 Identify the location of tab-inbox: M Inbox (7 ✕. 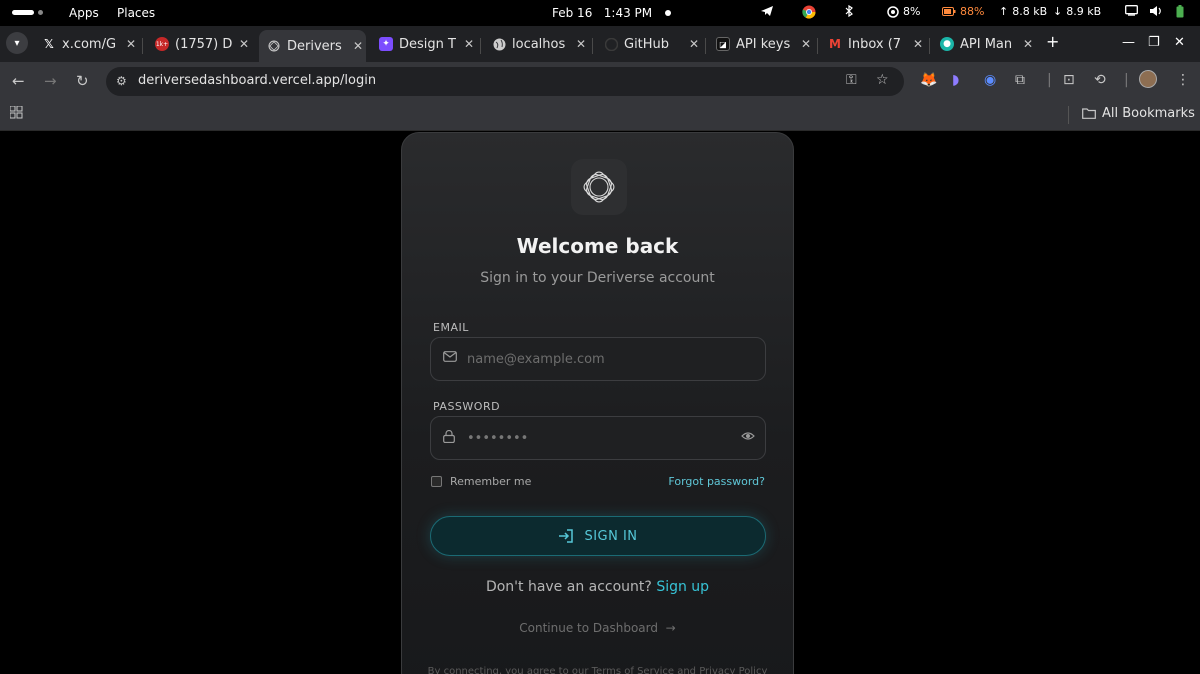
(873, 44).